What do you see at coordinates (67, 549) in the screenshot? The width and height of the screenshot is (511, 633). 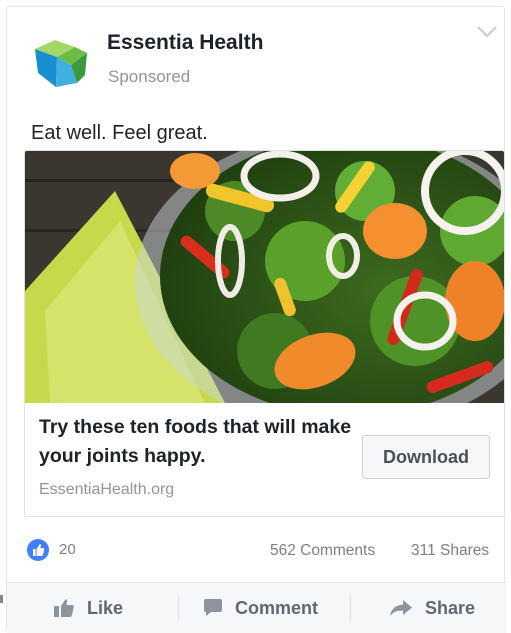 I see `like-count: 20` at bounding box center [67, 549].